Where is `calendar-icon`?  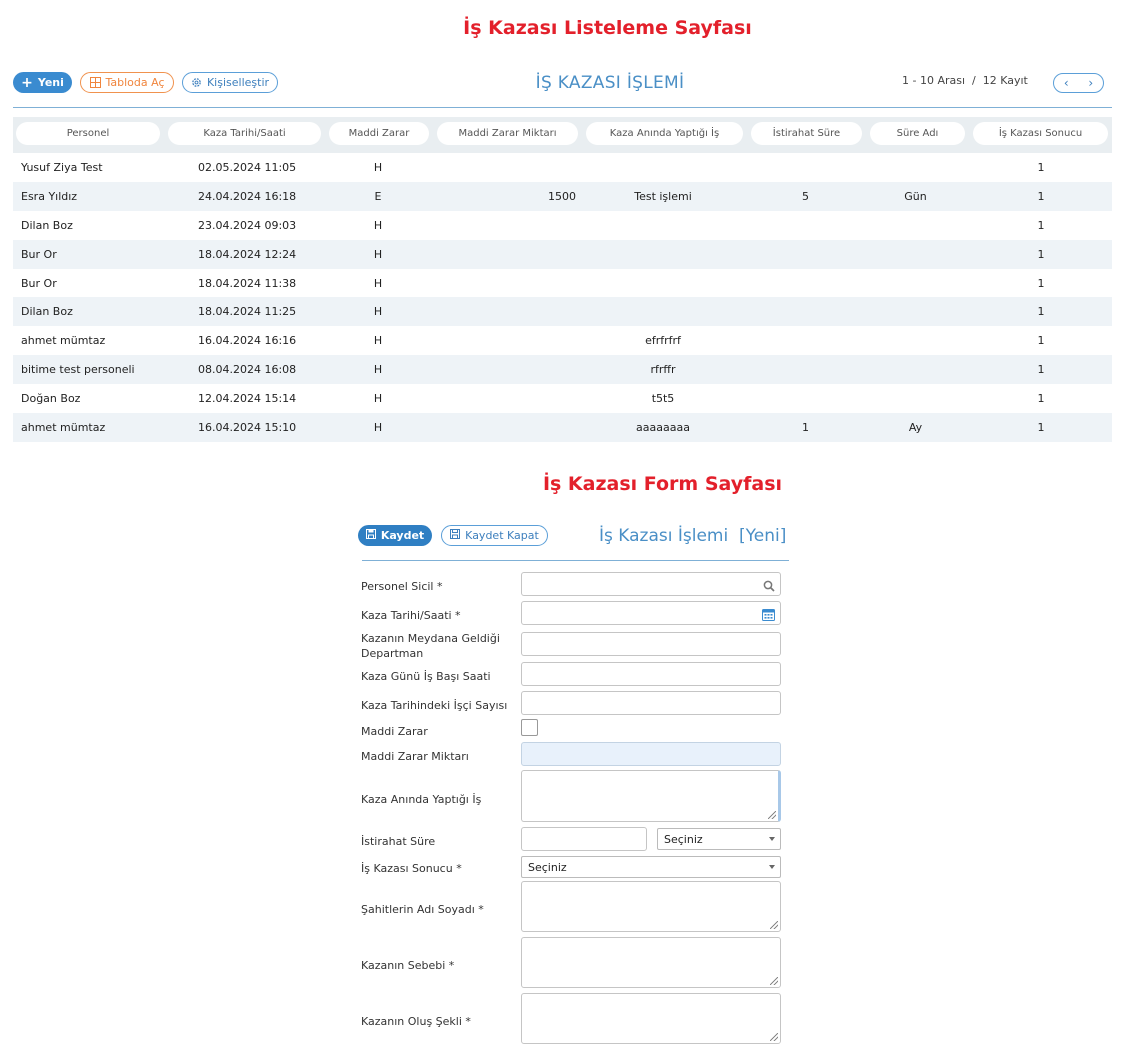
calendar-icon is located at coordinates (768, 615).